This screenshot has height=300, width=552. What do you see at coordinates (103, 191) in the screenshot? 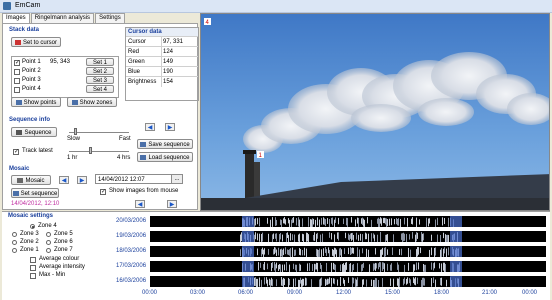
I see `show-images-checkbox` at bounding box center [103, 191].